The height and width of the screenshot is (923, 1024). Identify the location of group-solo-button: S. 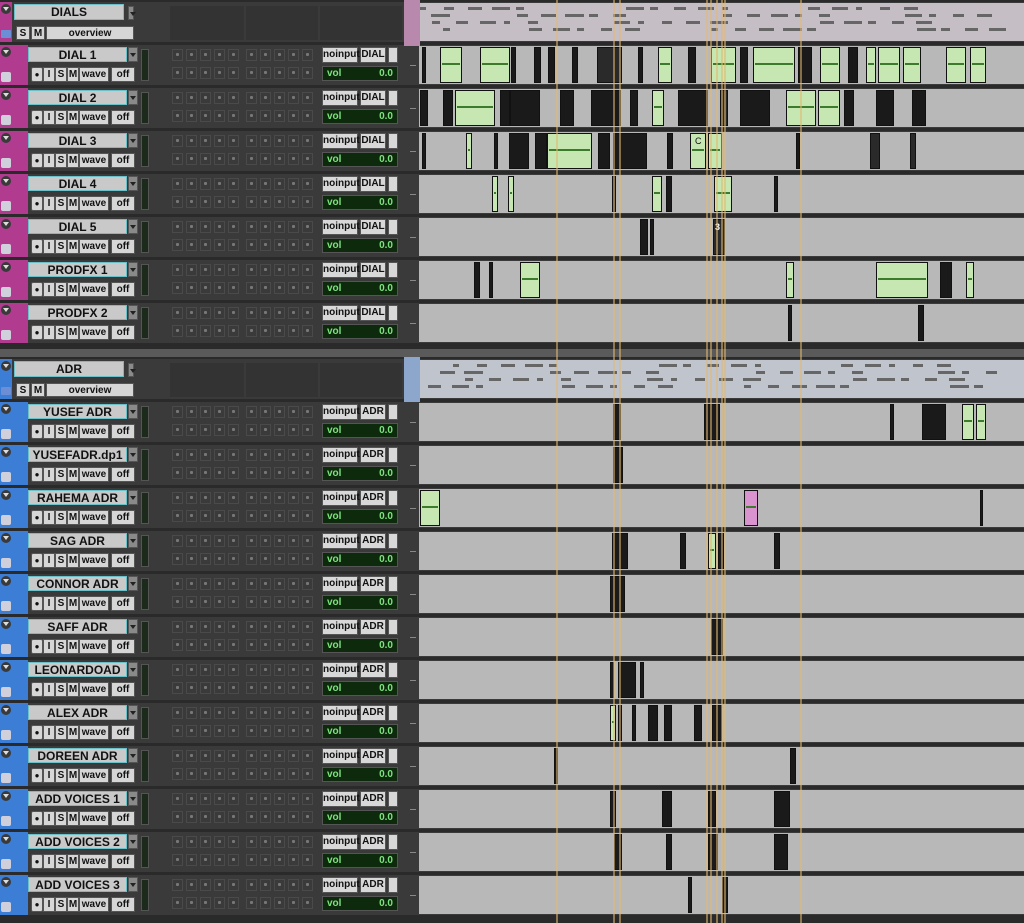
(23, 390).